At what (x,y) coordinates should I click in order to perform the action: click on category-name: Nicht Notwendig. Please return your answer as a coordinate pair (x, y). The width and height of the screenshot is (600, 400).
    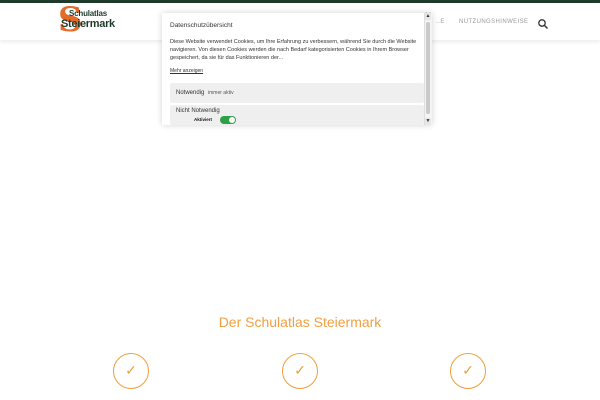
    Looking at the image, I should click on (198, 111).